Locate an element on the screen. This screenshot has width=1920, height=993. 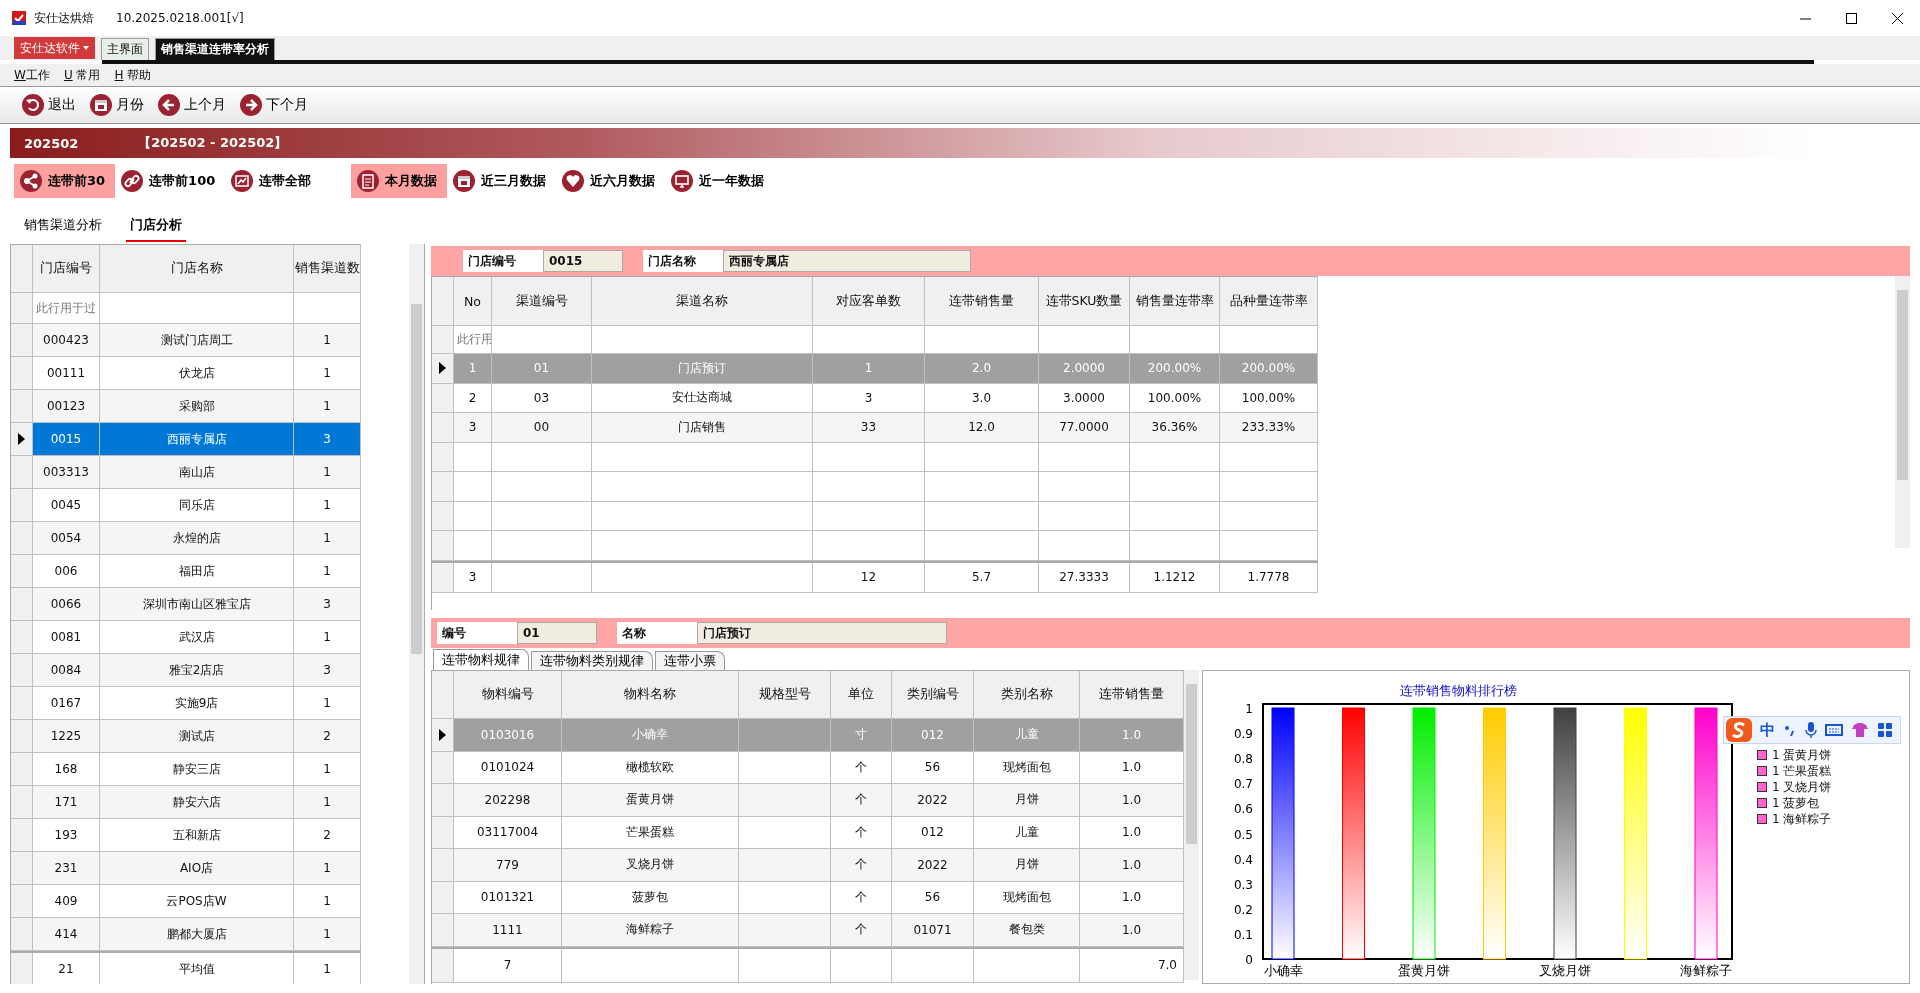
app-menu-button: 安仕达软件 is located at coordinates (54, 48).